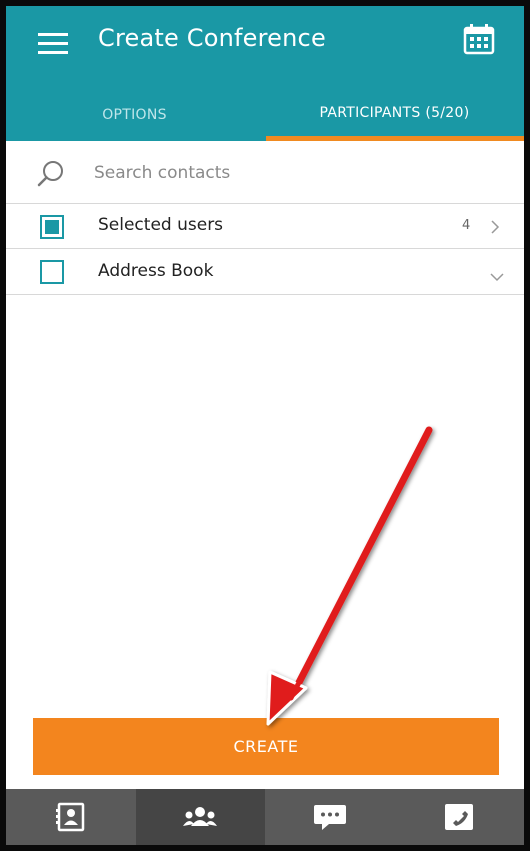 The image size is (530, 851). I want to click on phone-icon, so click(459, 817).